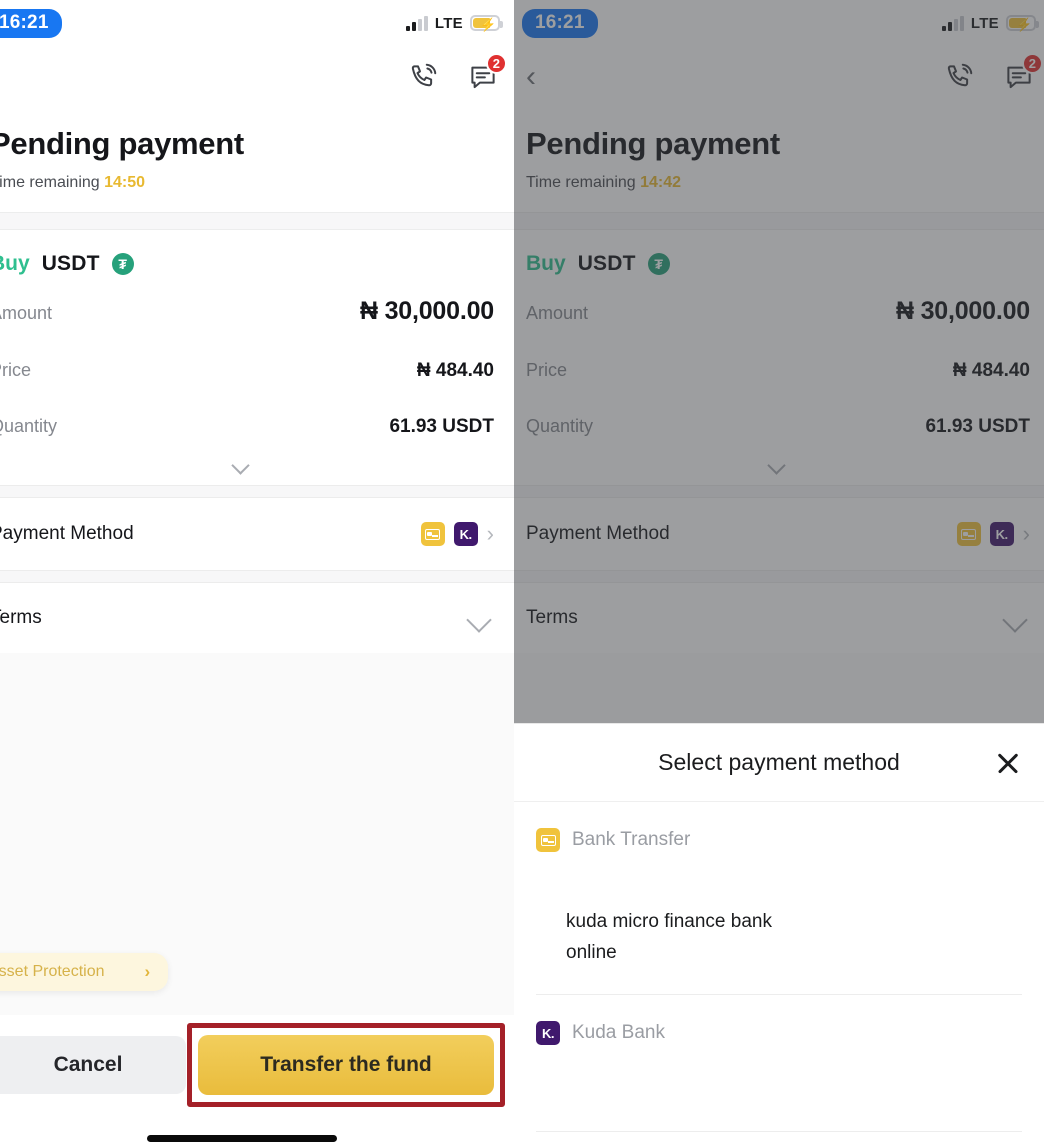  Describe the element at coordinates (455, 370) in the screenshot. I see `order-row-value: ₦ 484.40` at that location.